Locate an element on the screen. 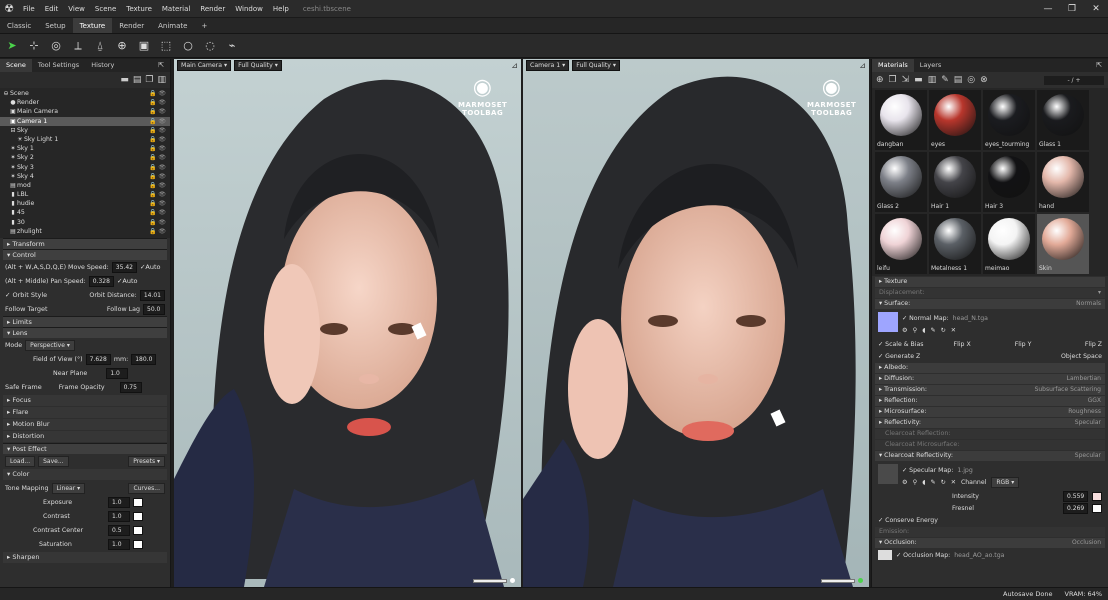  lasso-select-icon: ◌ is located at coordinates (210, 46).